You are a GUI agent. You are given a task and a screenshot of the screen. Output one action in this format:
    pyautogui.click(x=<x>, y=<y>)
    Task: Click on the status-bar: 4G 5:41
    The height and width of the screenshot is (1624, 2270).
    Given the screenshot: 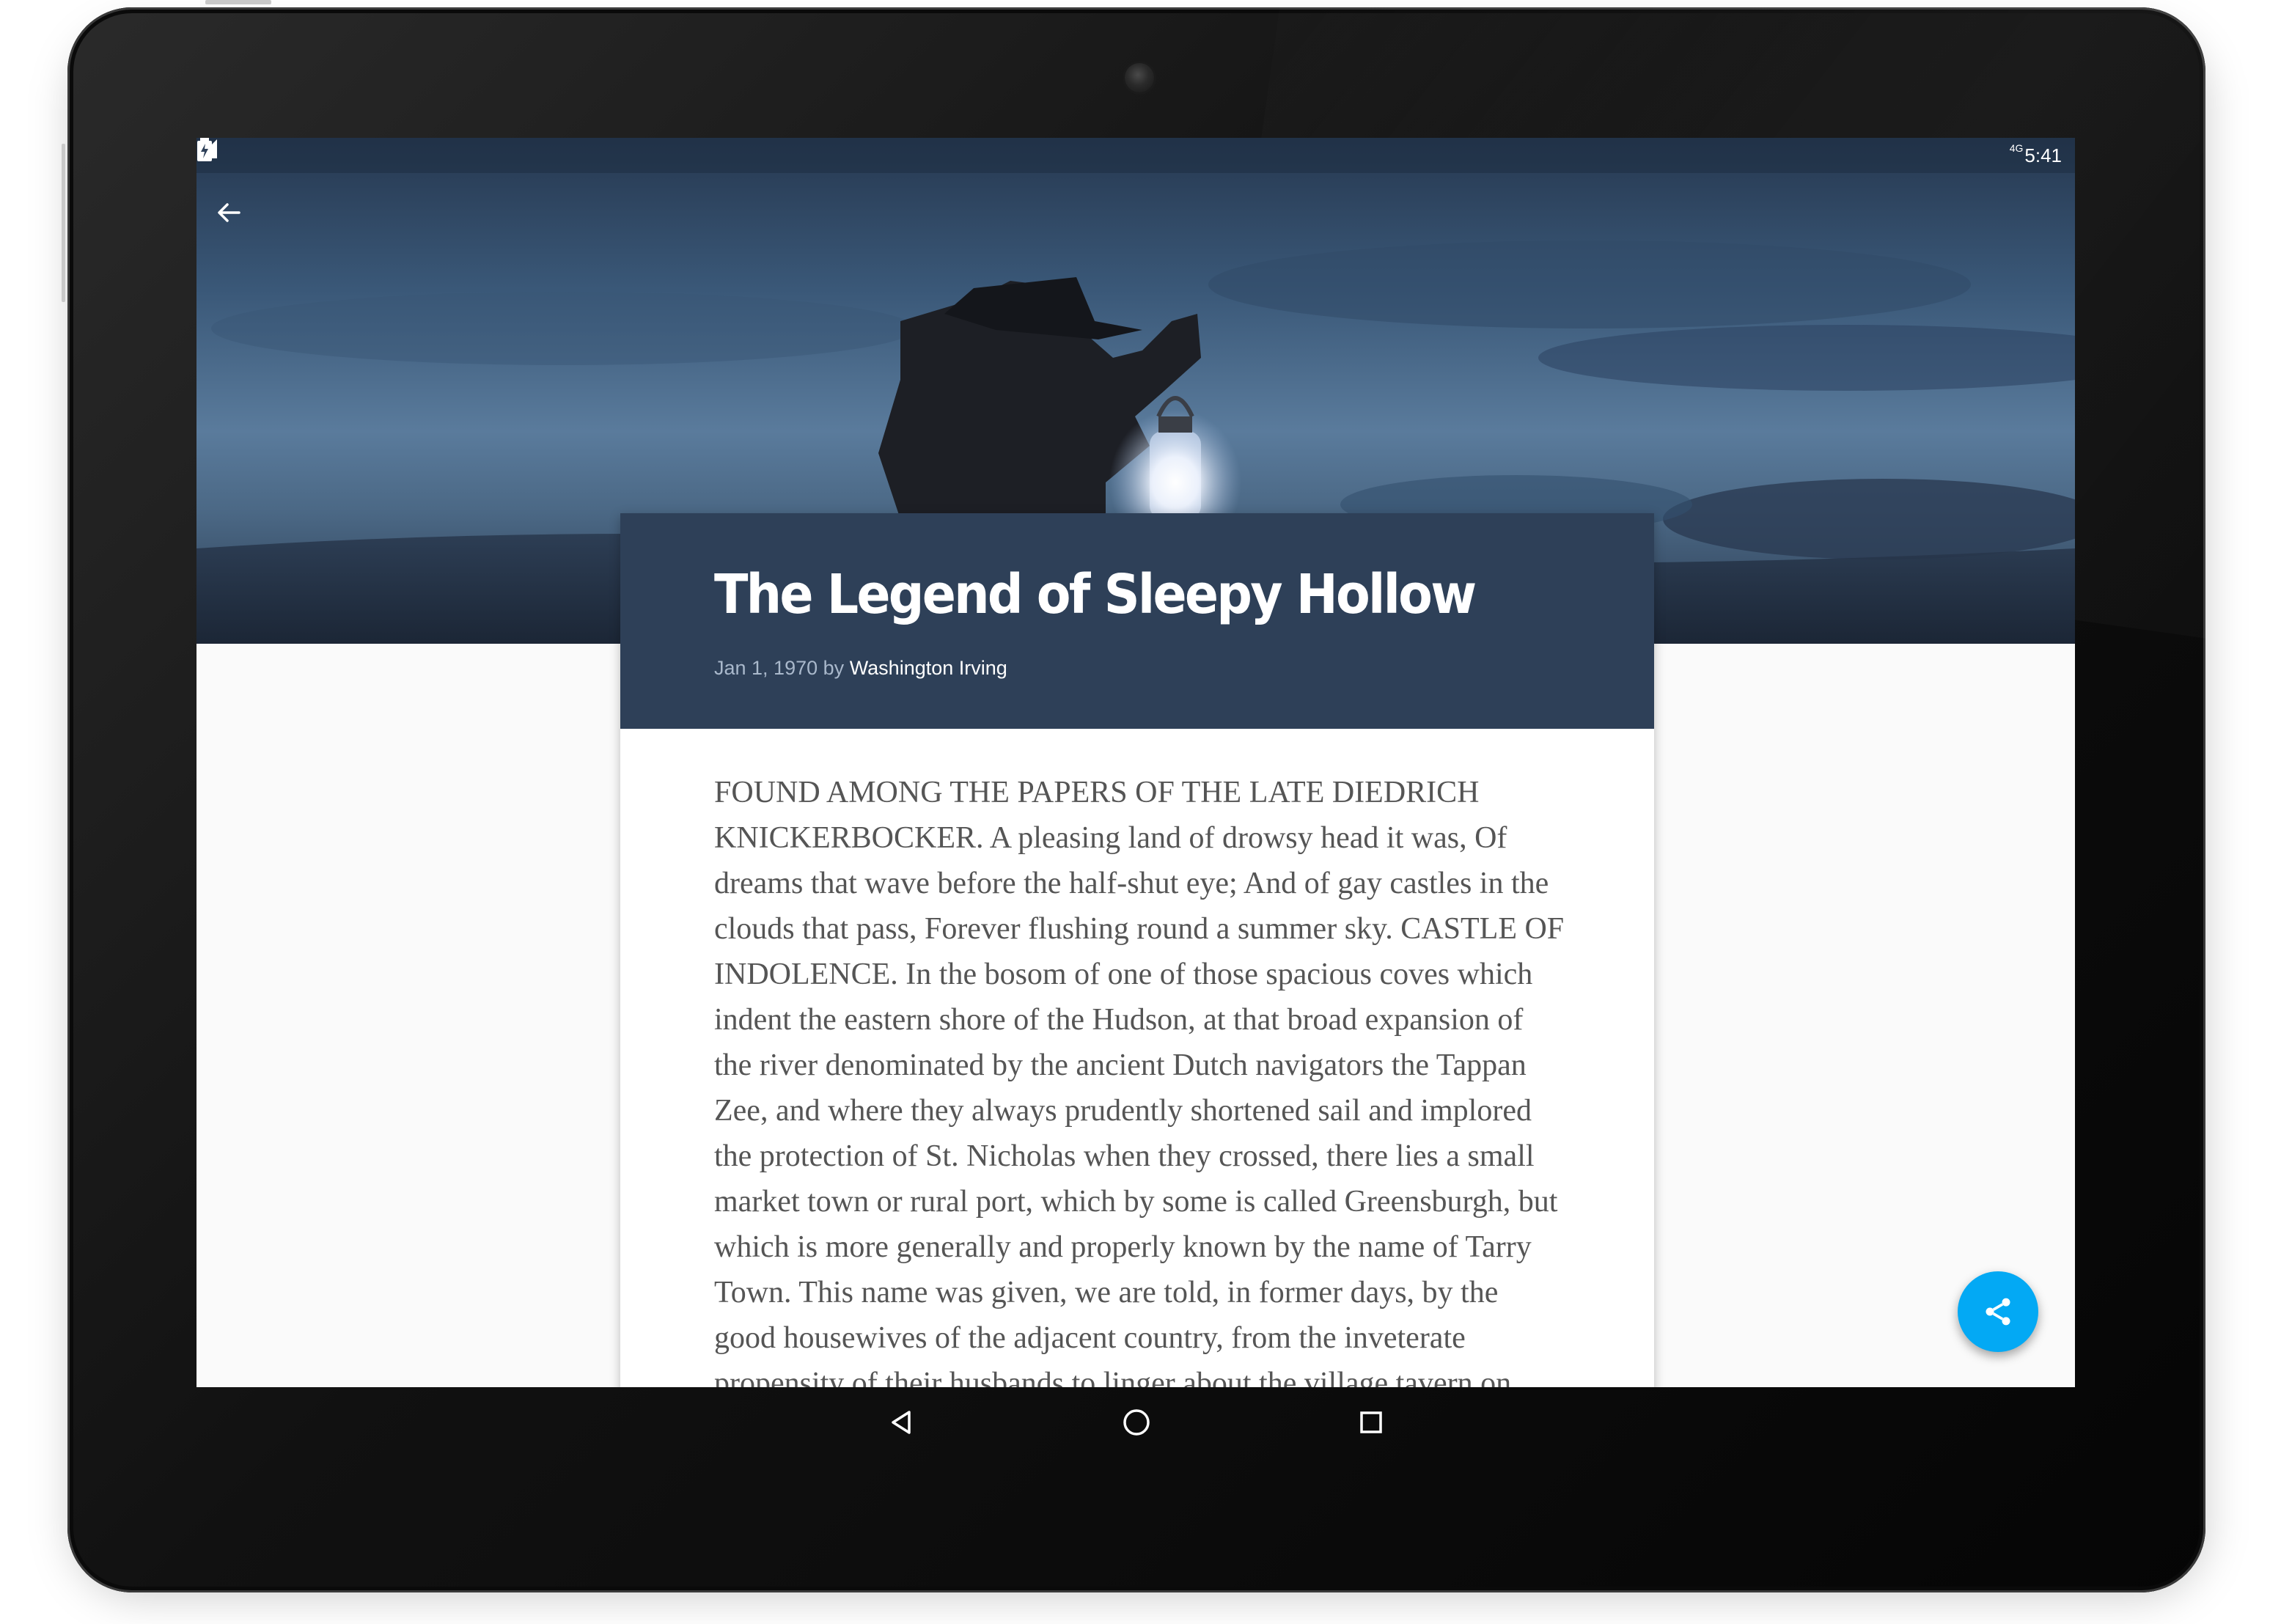 What is the action you would take?
    pyautogui.click(x=1136, y=155)
    